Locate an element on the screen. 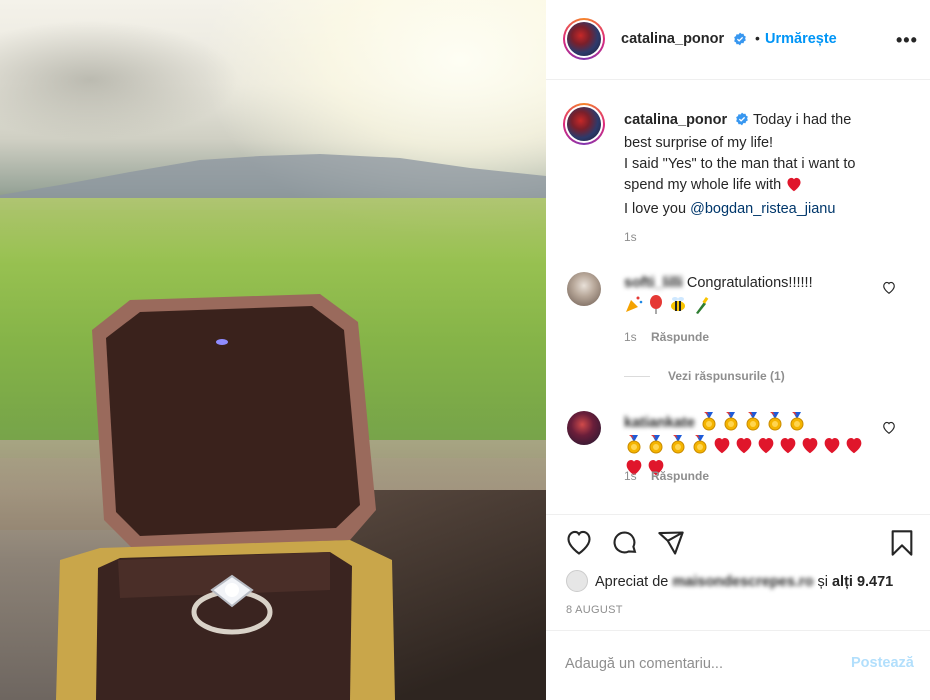  comment-text: Congratulations!!!!!! is located at coordinates (749, 283).